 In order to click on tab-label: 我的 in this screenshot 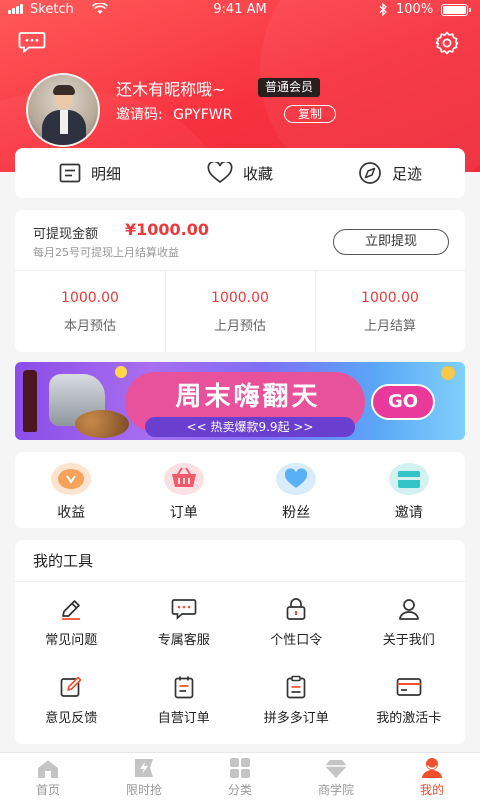, I will do `click(431, 790)`.